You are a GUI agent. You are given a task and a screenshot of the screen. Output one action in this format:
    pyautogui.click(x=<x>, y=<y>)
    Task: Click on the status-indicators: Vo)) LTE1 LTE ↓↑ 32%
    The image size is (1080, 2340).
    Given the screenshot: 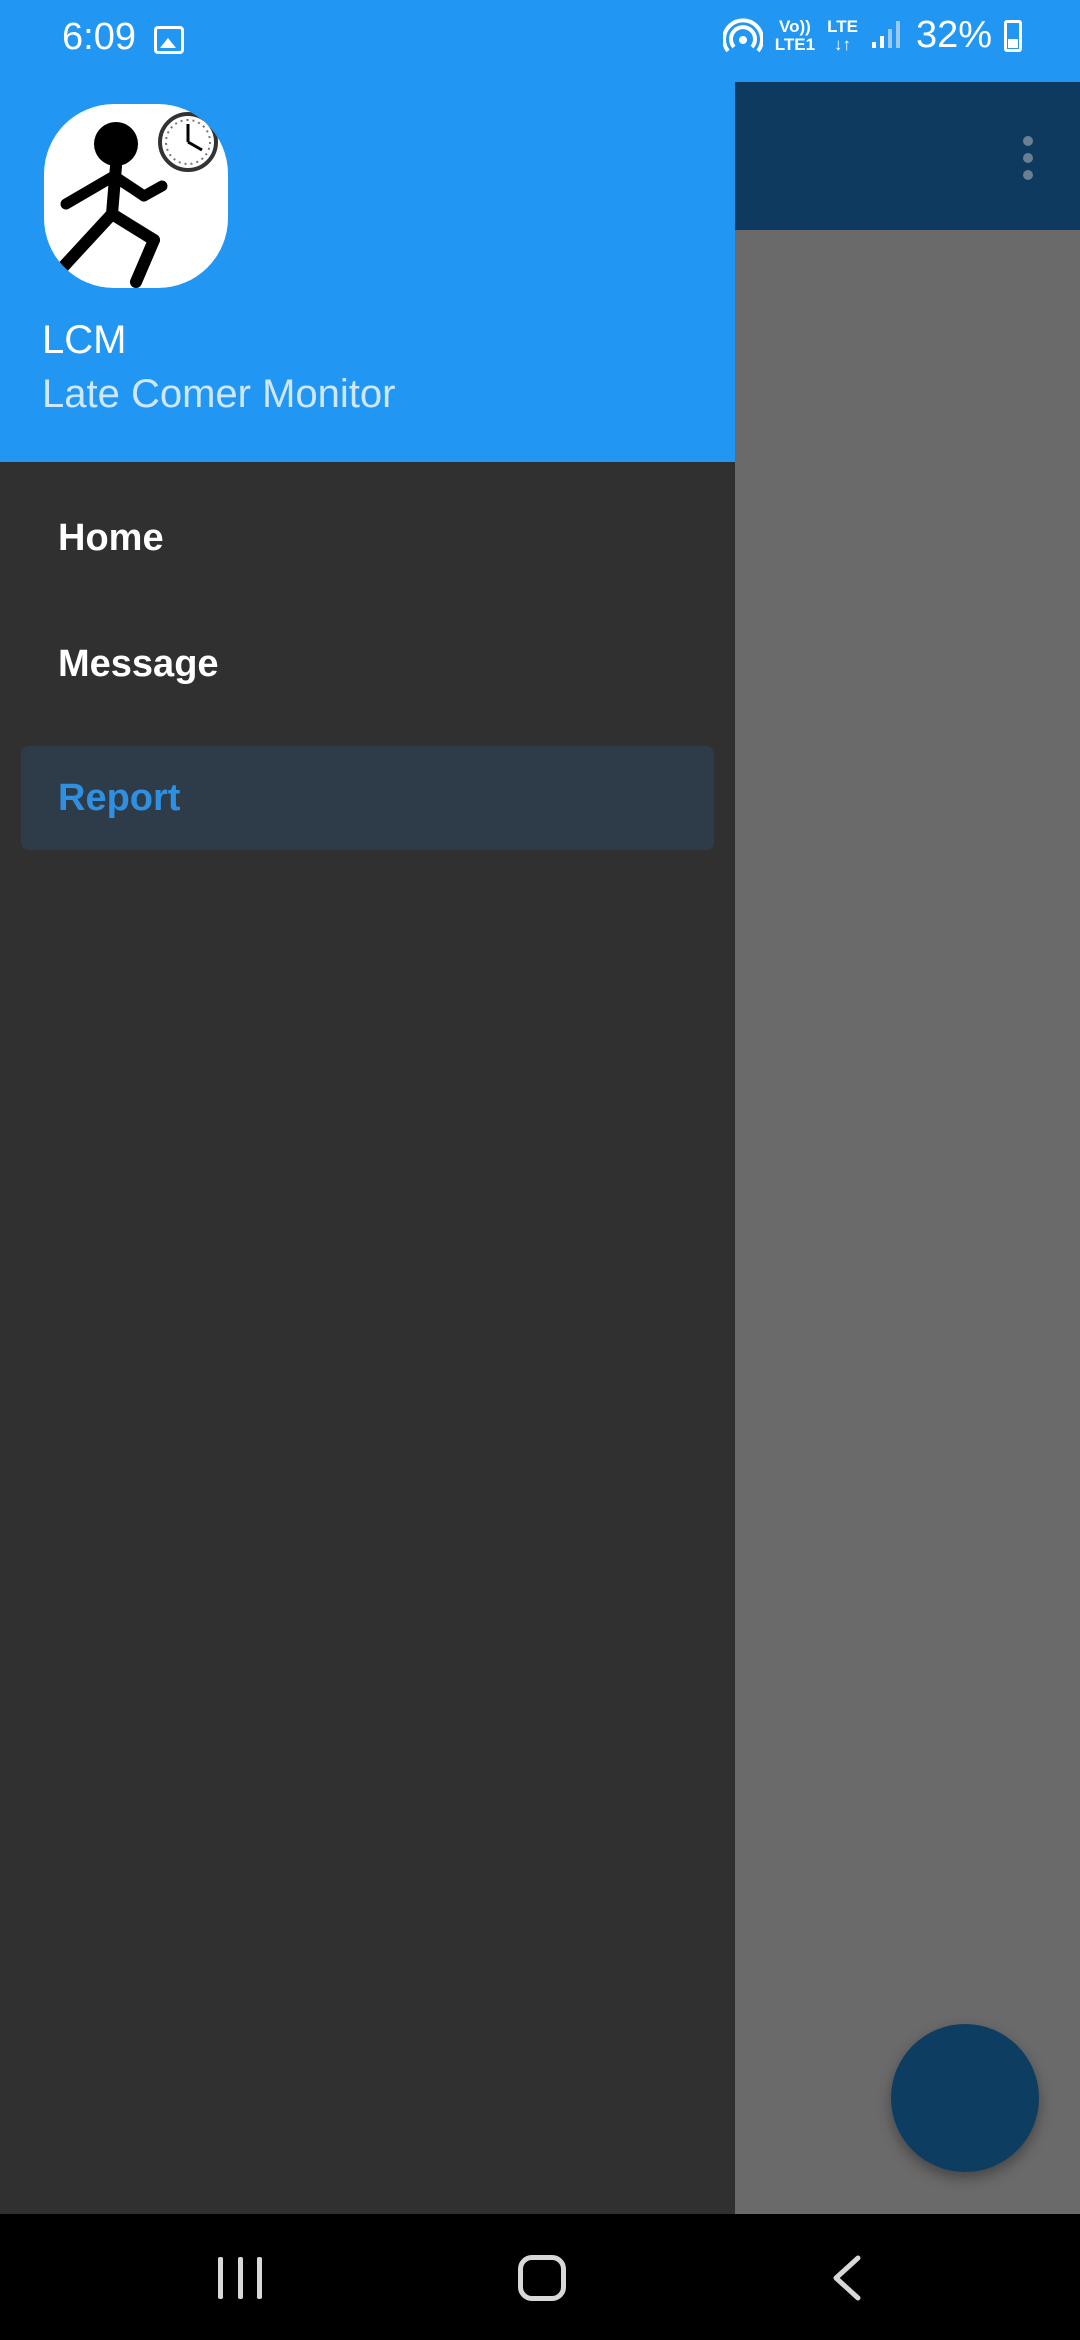 What is the action you would take?
    pyautogui.click(x=871, y=35)
    